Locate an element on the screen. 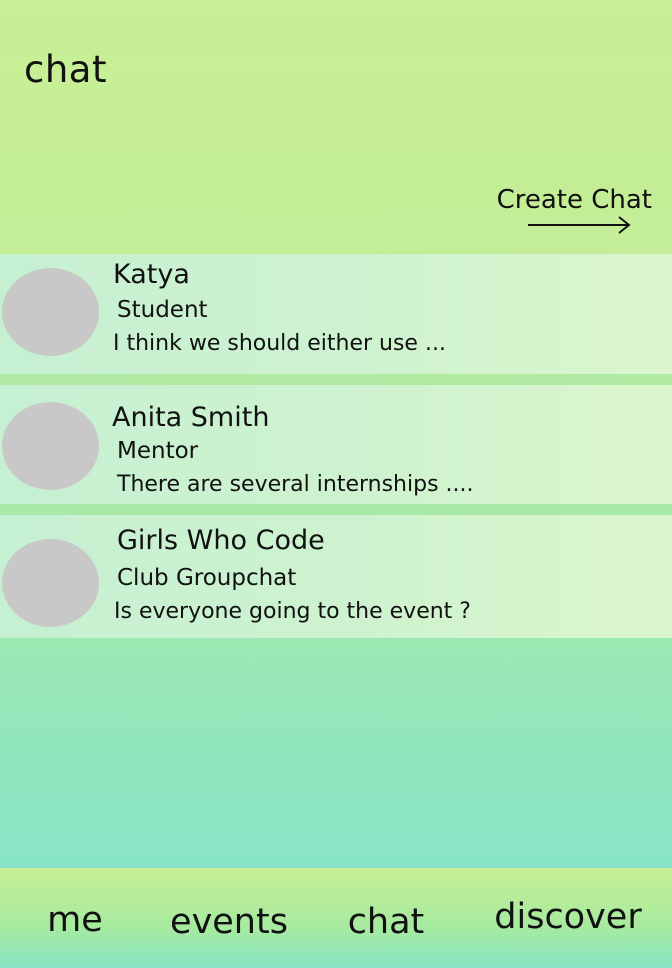  create-chat-button: Create Chat is located at coordinates (574, 212).